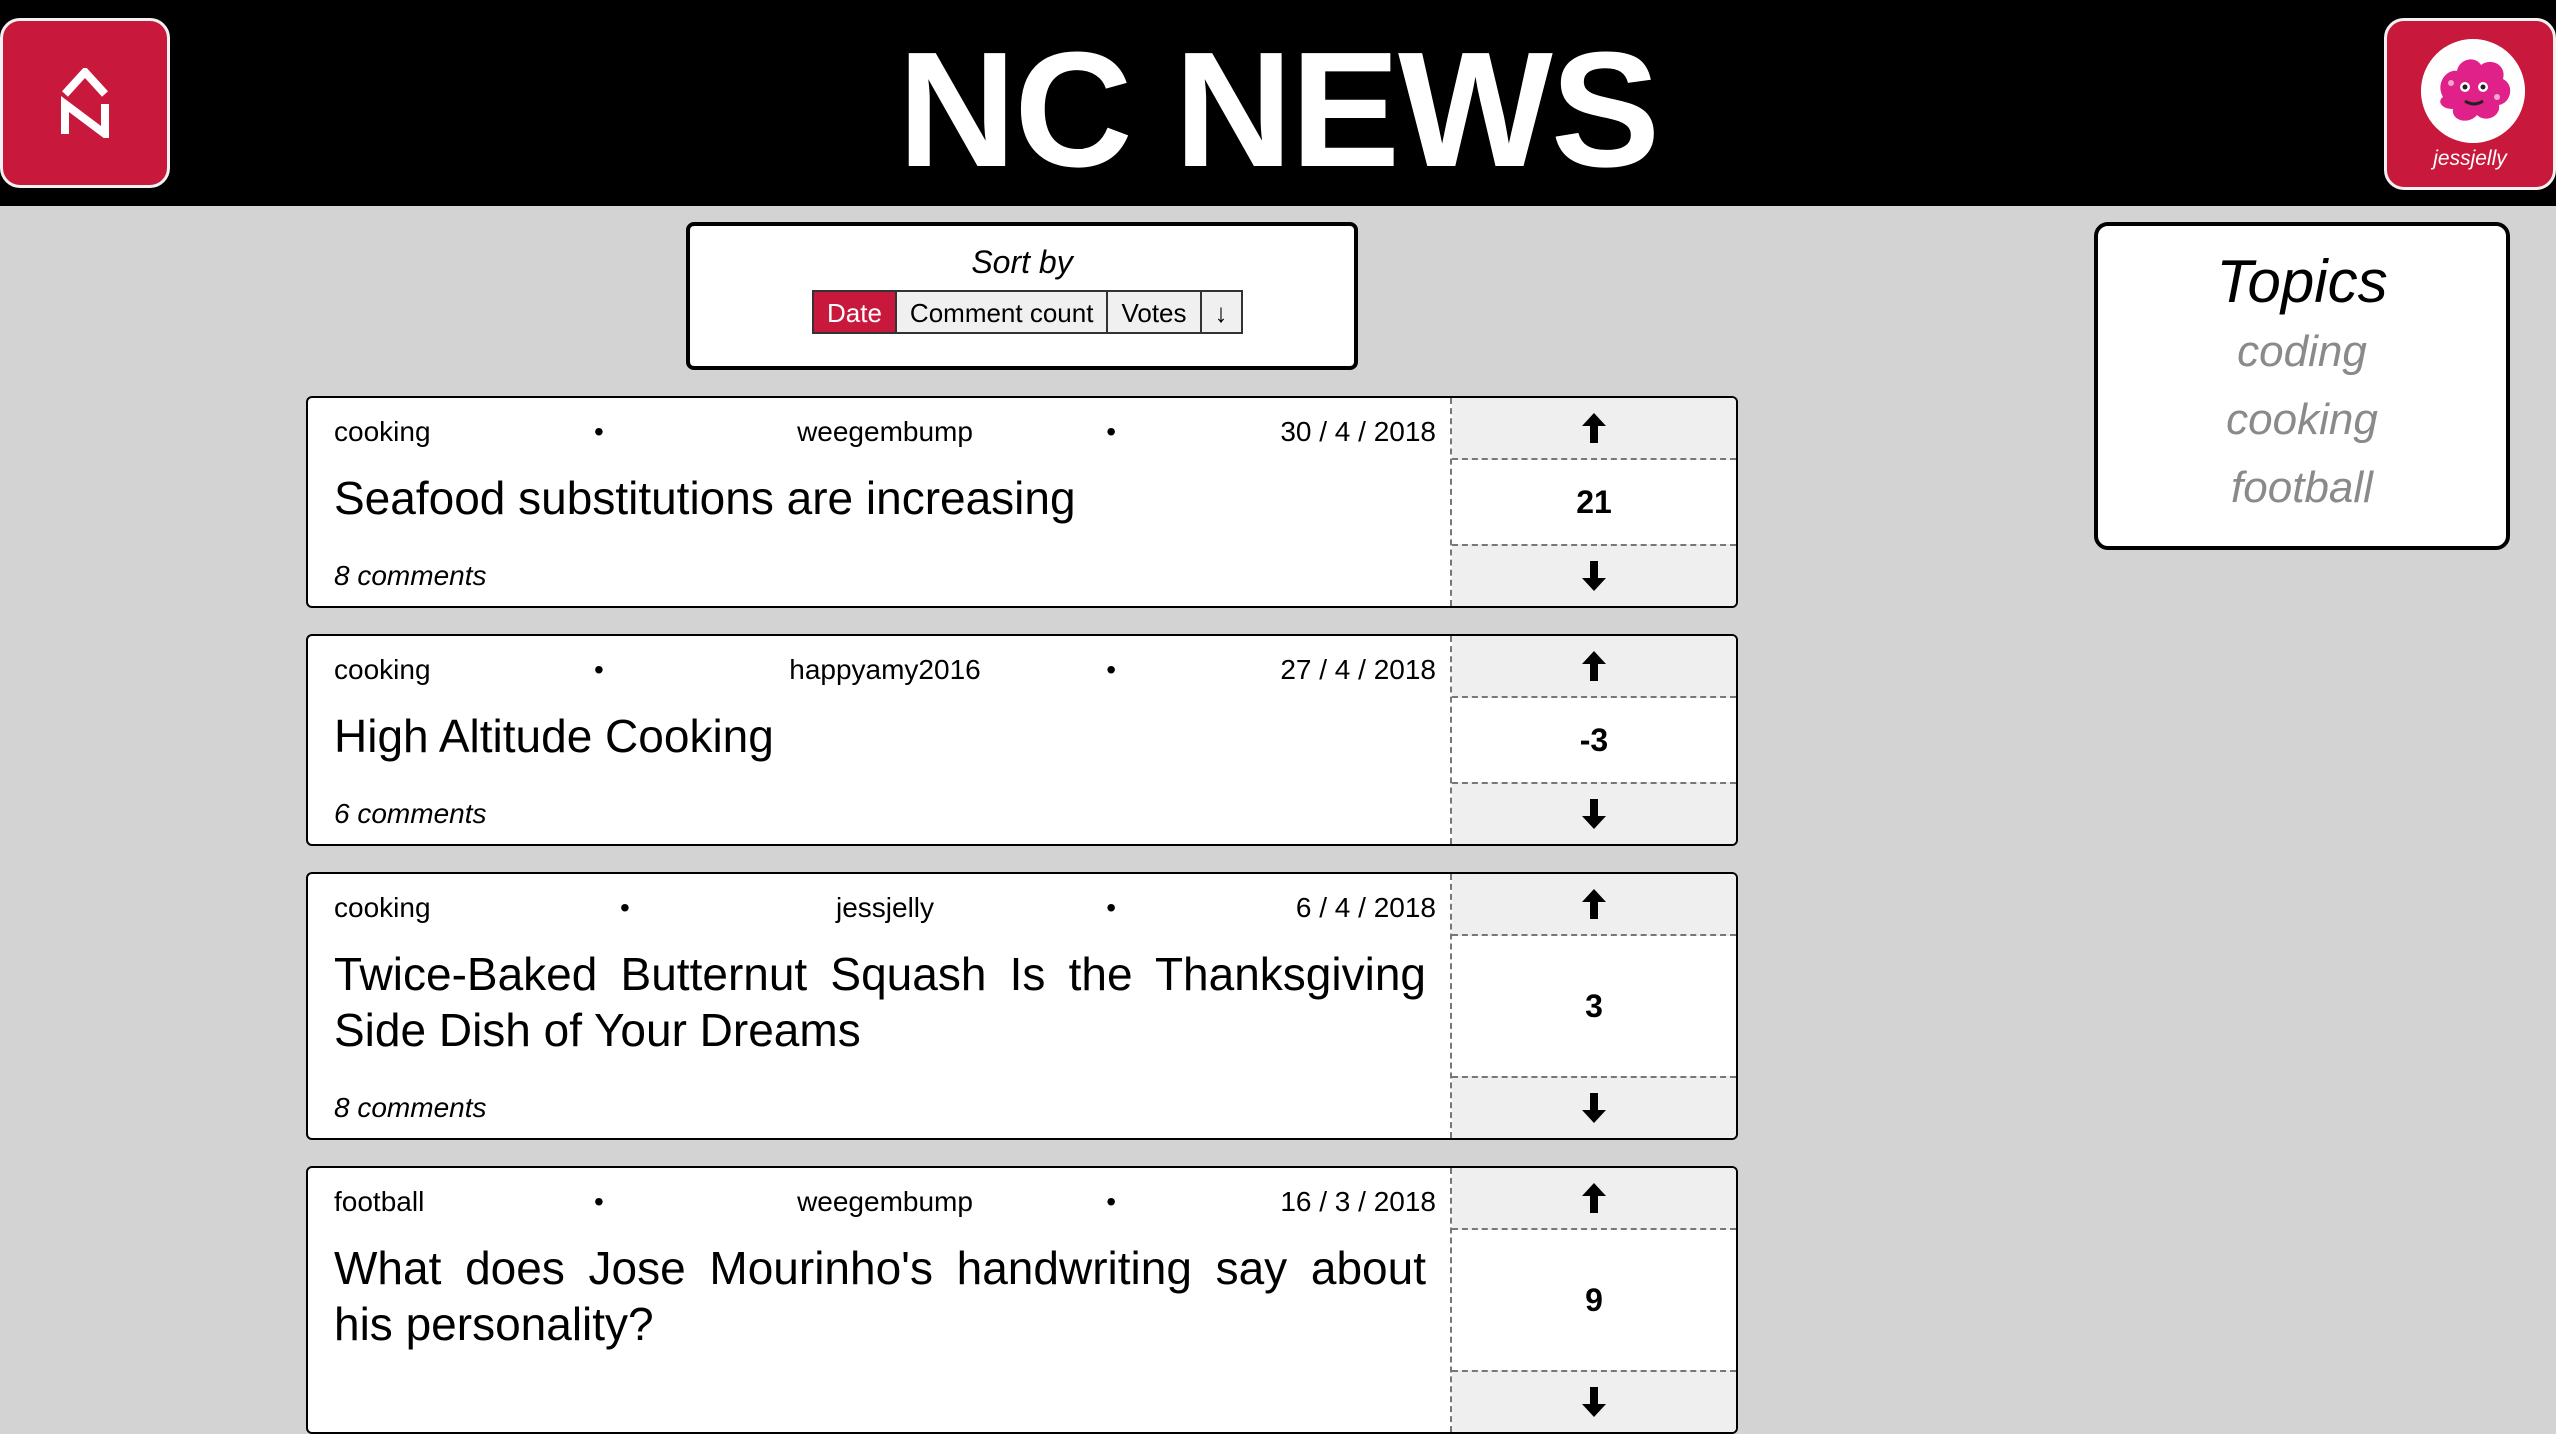  I want to click on topics-panel: Topics coding cooking football, so click(2302, 386).